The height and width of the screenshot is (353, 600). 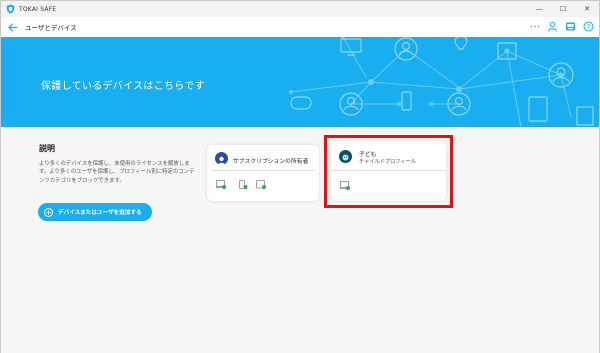 I want to click on network-illustration-icon, so click(x=441, y=82).